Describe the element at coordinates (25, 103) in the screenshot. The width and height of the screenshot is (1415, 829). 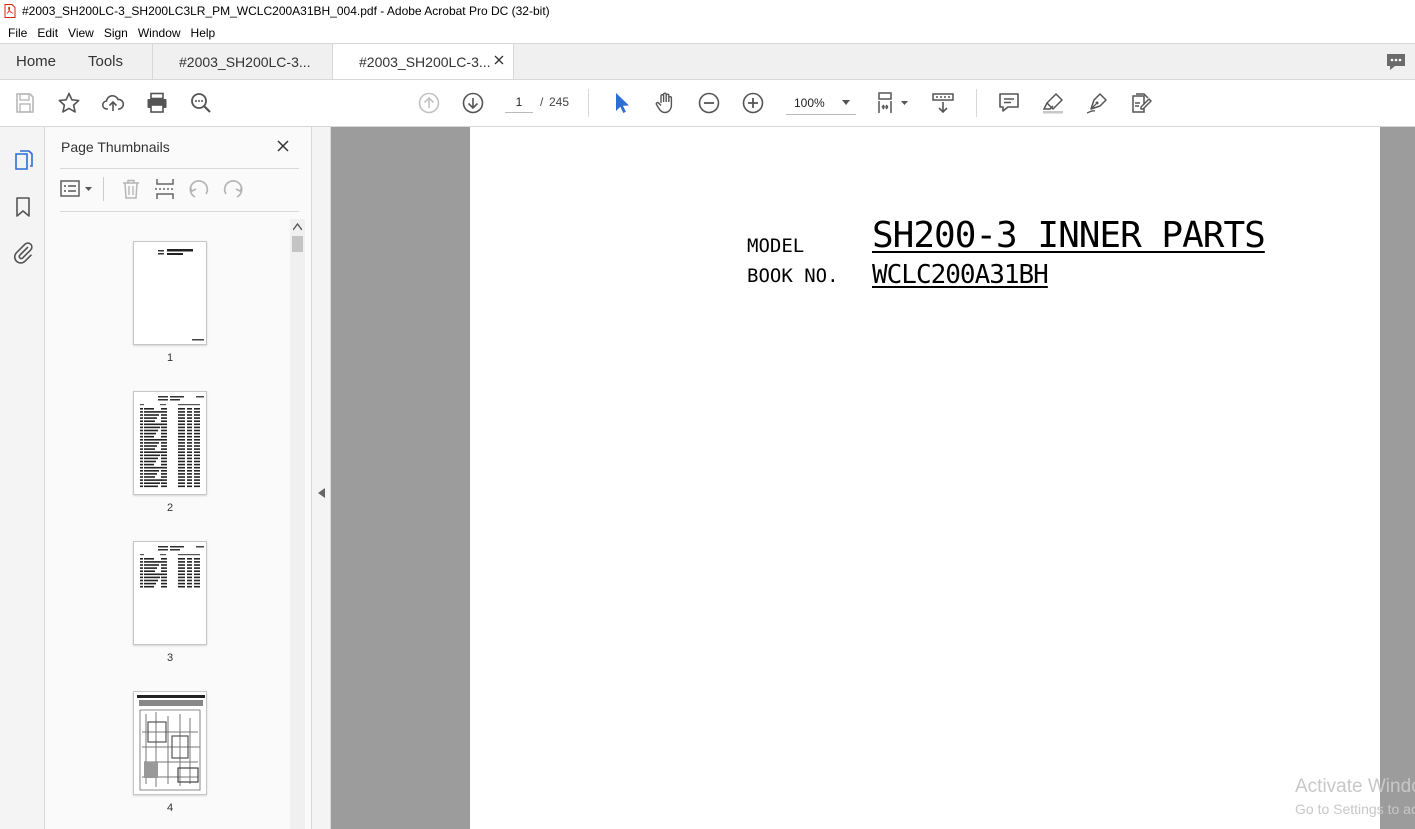
I see `save-icon` at that location.